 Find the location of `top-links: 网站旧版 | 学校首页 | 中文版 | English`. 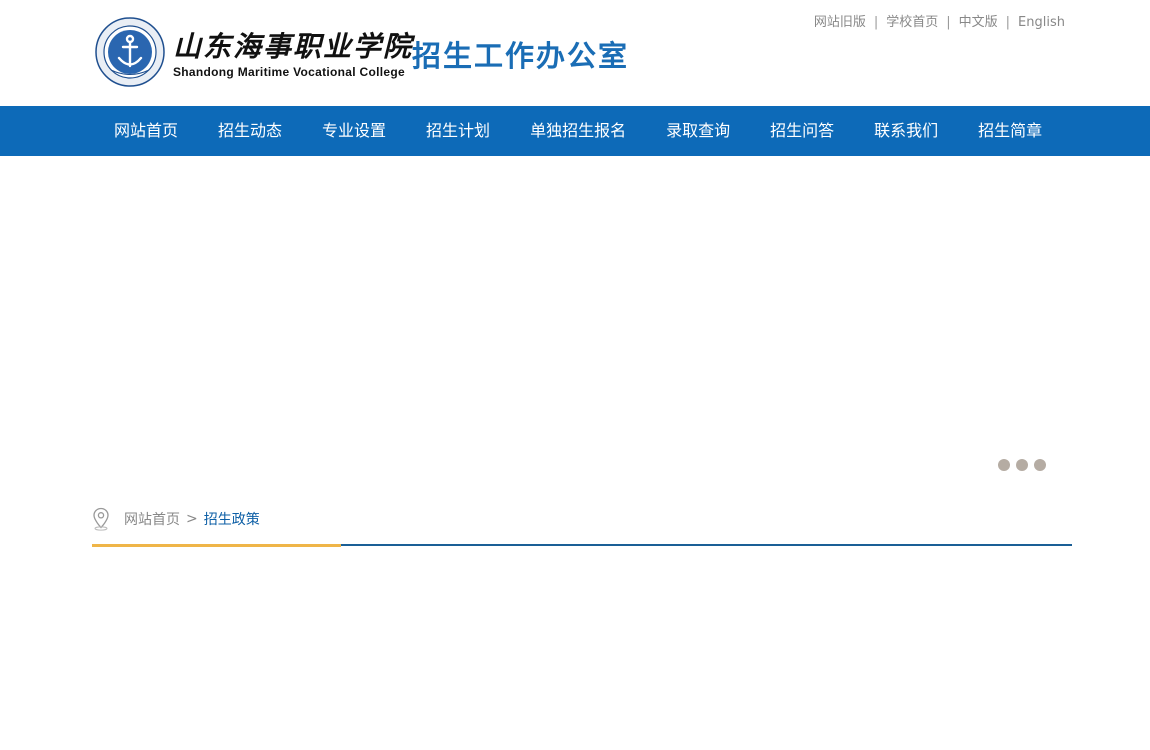

top-links: 网站旧版 | 学校首页 | 中文版 | English is located at coordinates (939, 20).